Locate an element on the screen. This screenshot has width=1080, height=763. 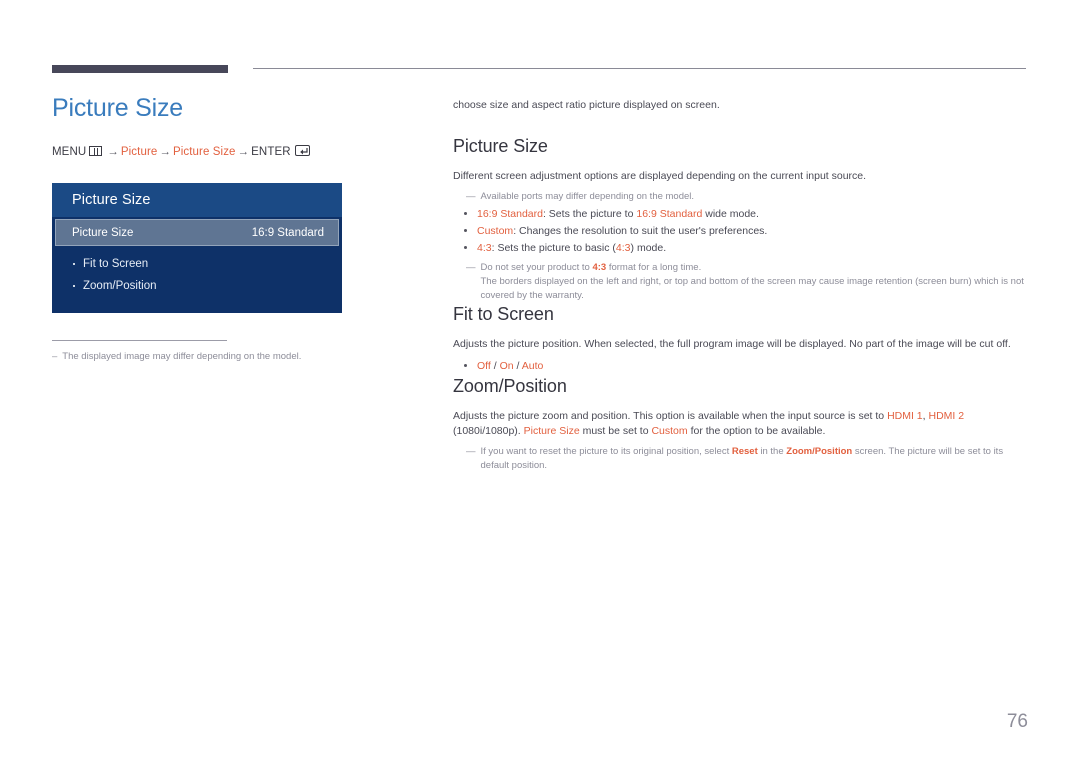
menu-path-arrow-2: → is located at coordinates (165, 152).